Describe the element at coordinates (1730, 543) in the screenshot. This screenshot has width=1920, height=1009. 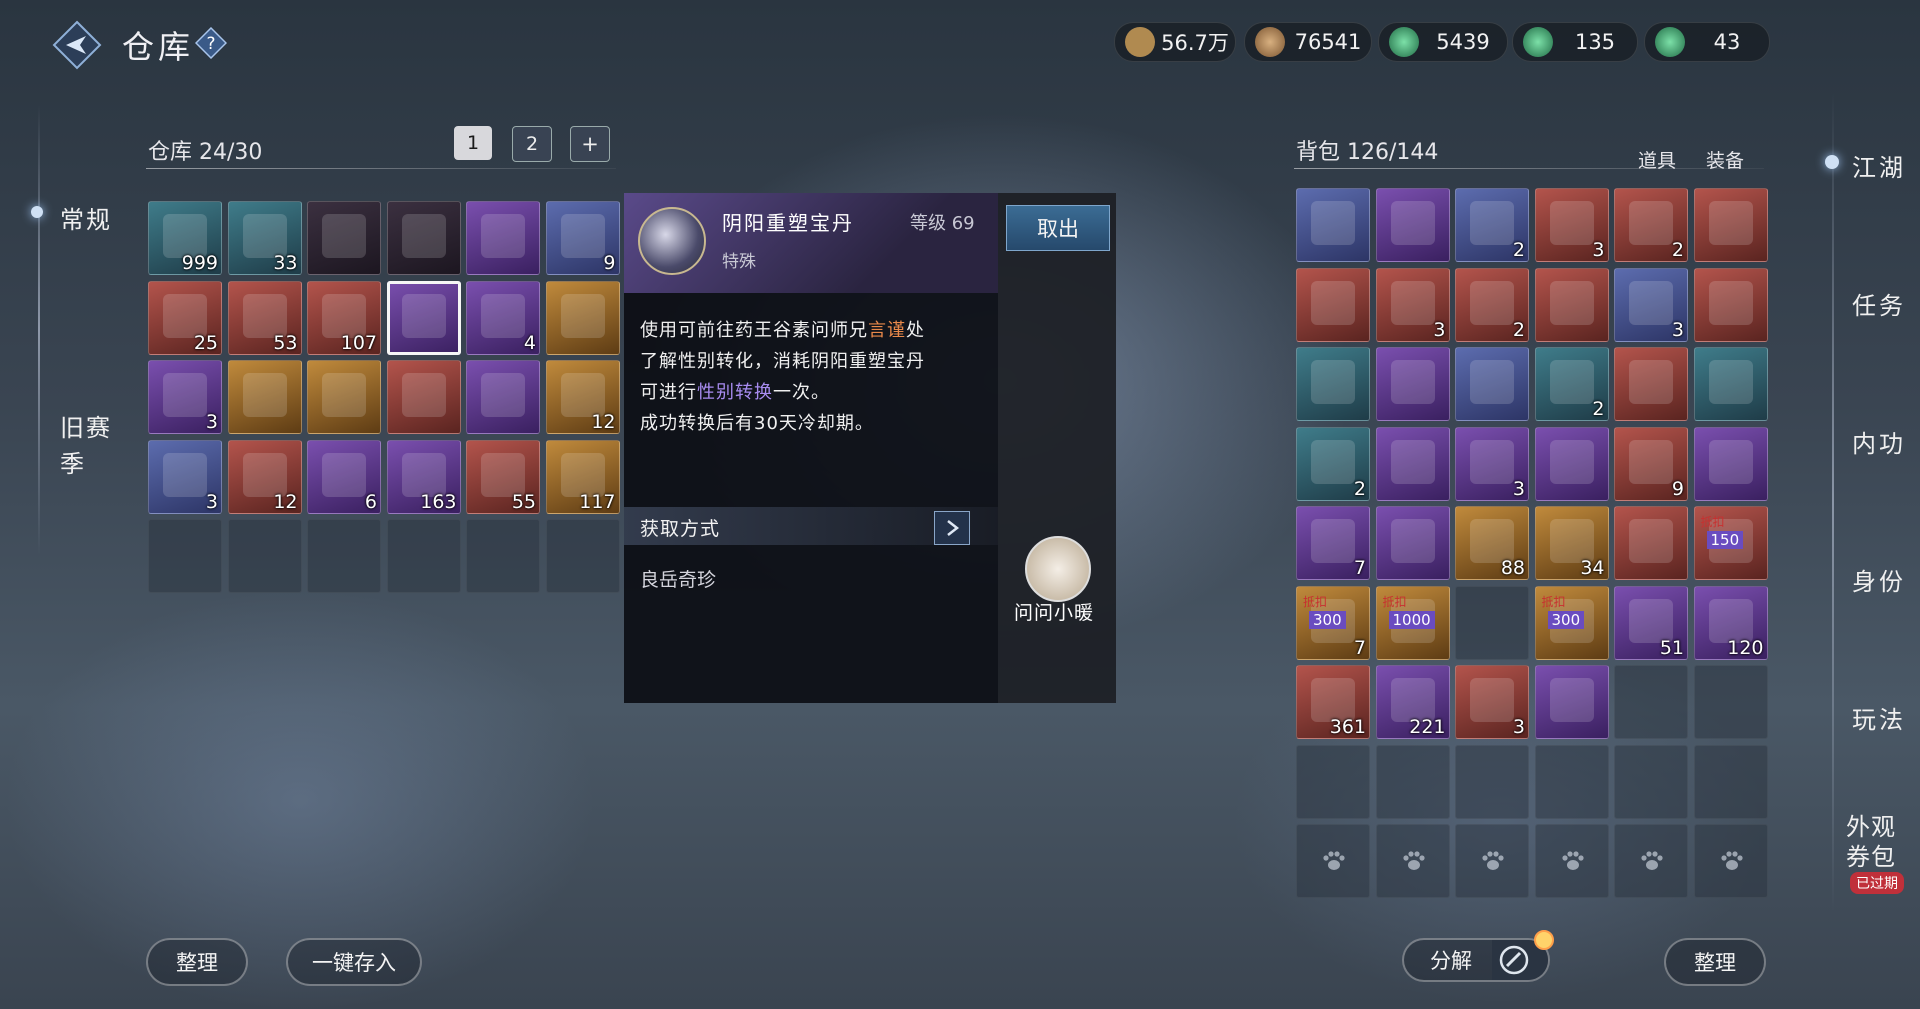
I see `bag-slot: 抵扣 150` at that location.